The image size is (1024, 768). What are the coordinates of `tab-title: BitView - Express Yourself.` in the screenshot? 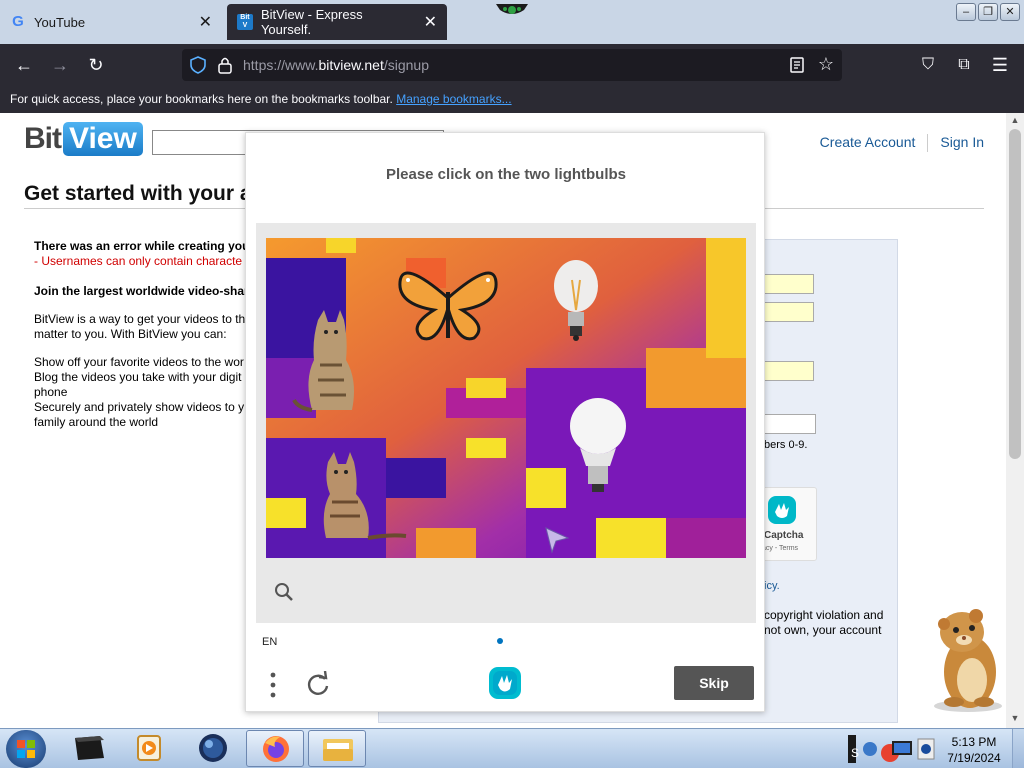 It's located at (311, 22).